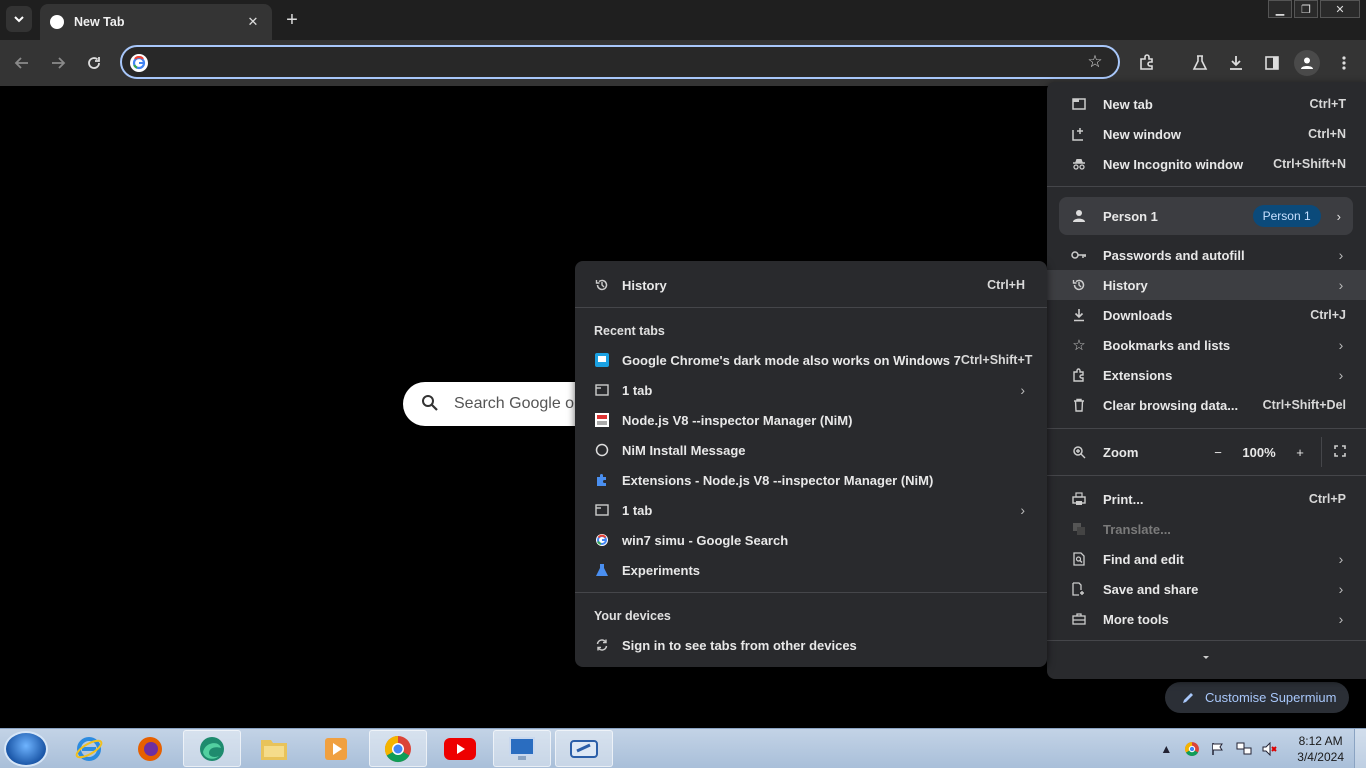 This screenshot has width=1366, height=768. What do you see at coordinates (292, 20) in the screenshot?
I see `new-tab-button: +` at bounding box center [292, 20].